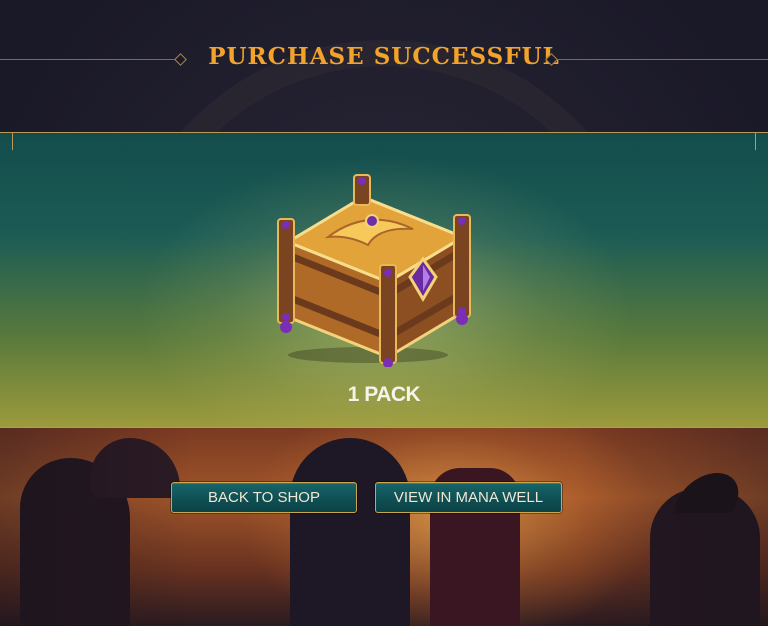 The height and width of the screenshot is (626, 768). What do you see at coordinates (264, 497) in the screenshot?
I see `back-to-shop-button: BACK TO SHOP` at bounding box center [264, 497].